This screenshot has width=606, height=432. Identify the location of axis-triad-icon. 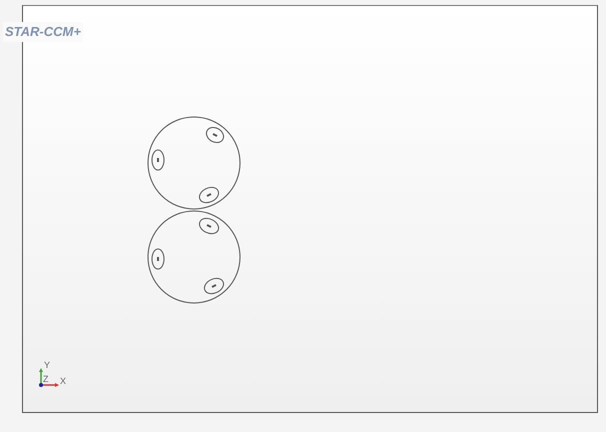
(49, 377).